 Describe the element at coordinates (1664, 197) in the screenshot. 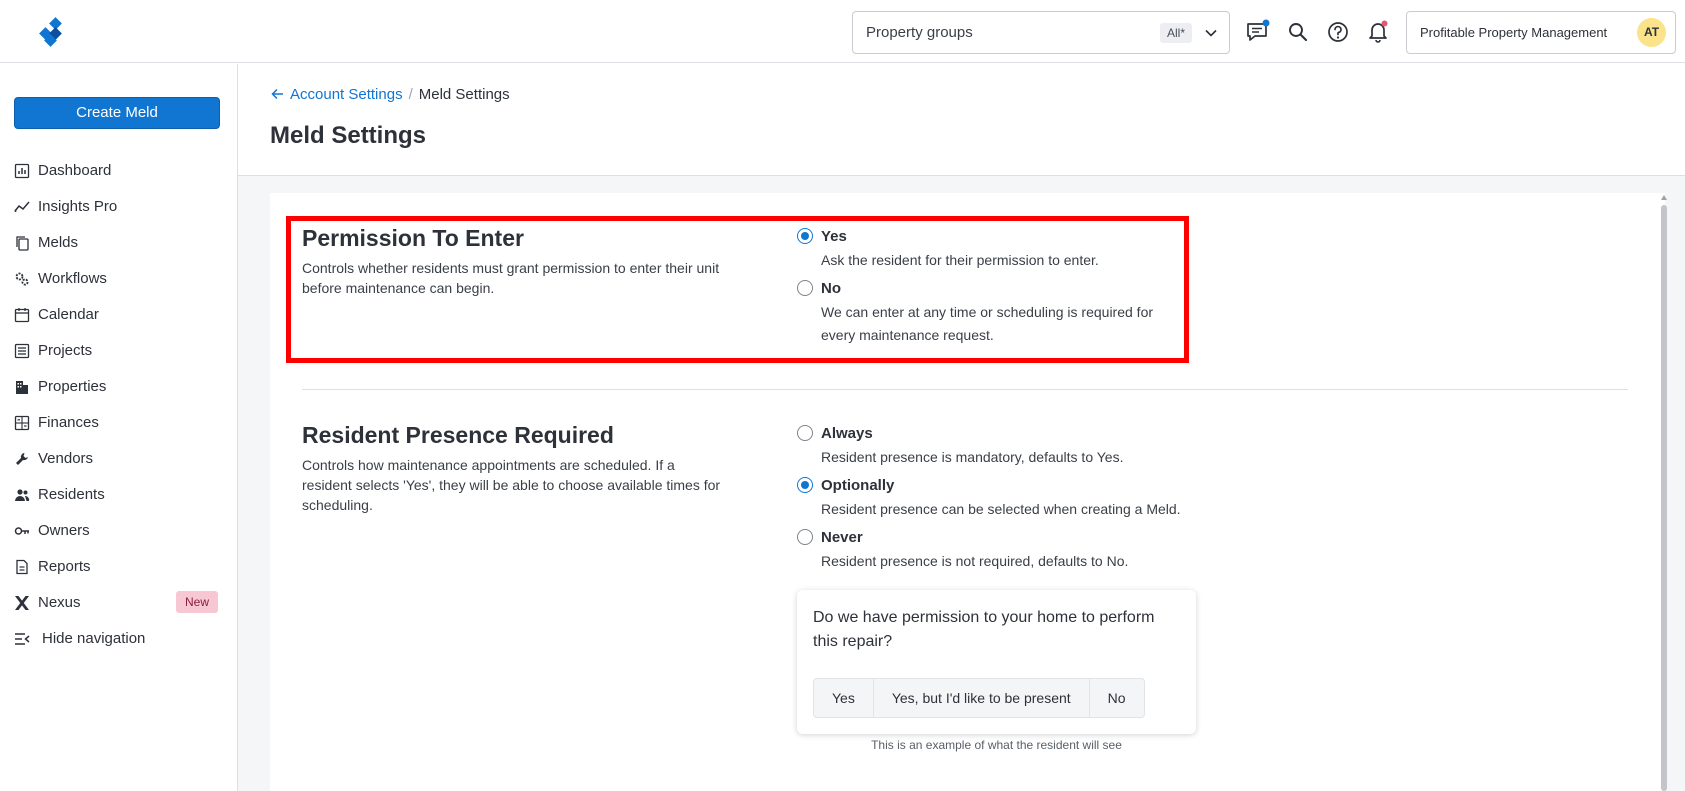

I see `scroll-up-arrow-icon` at that location.